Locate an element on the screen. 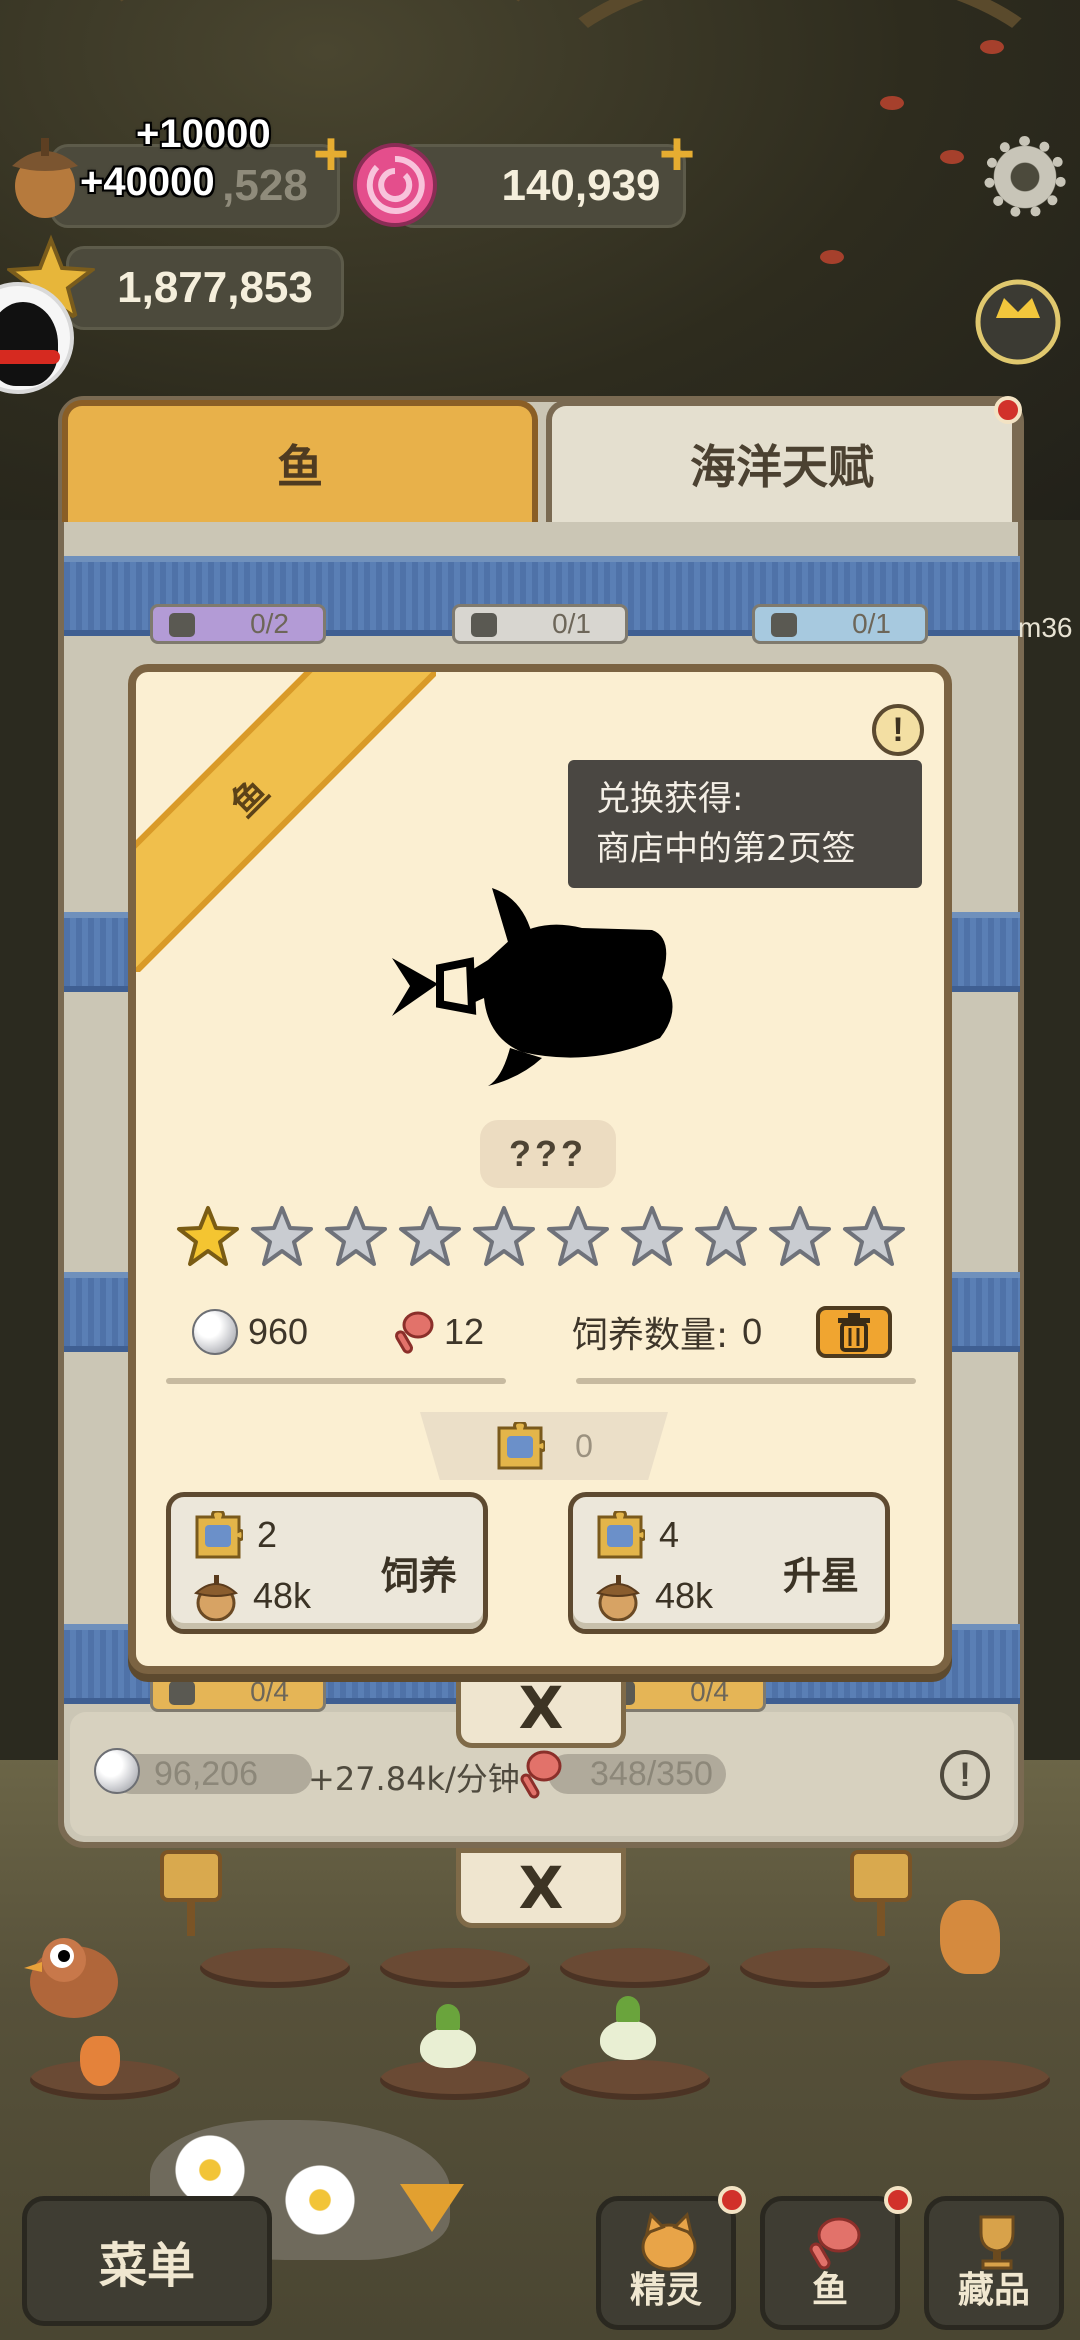 The height and width of the screenshot is (2340, 1080). menu-button-label: 菜单 is located at coordinates (146, 2266).